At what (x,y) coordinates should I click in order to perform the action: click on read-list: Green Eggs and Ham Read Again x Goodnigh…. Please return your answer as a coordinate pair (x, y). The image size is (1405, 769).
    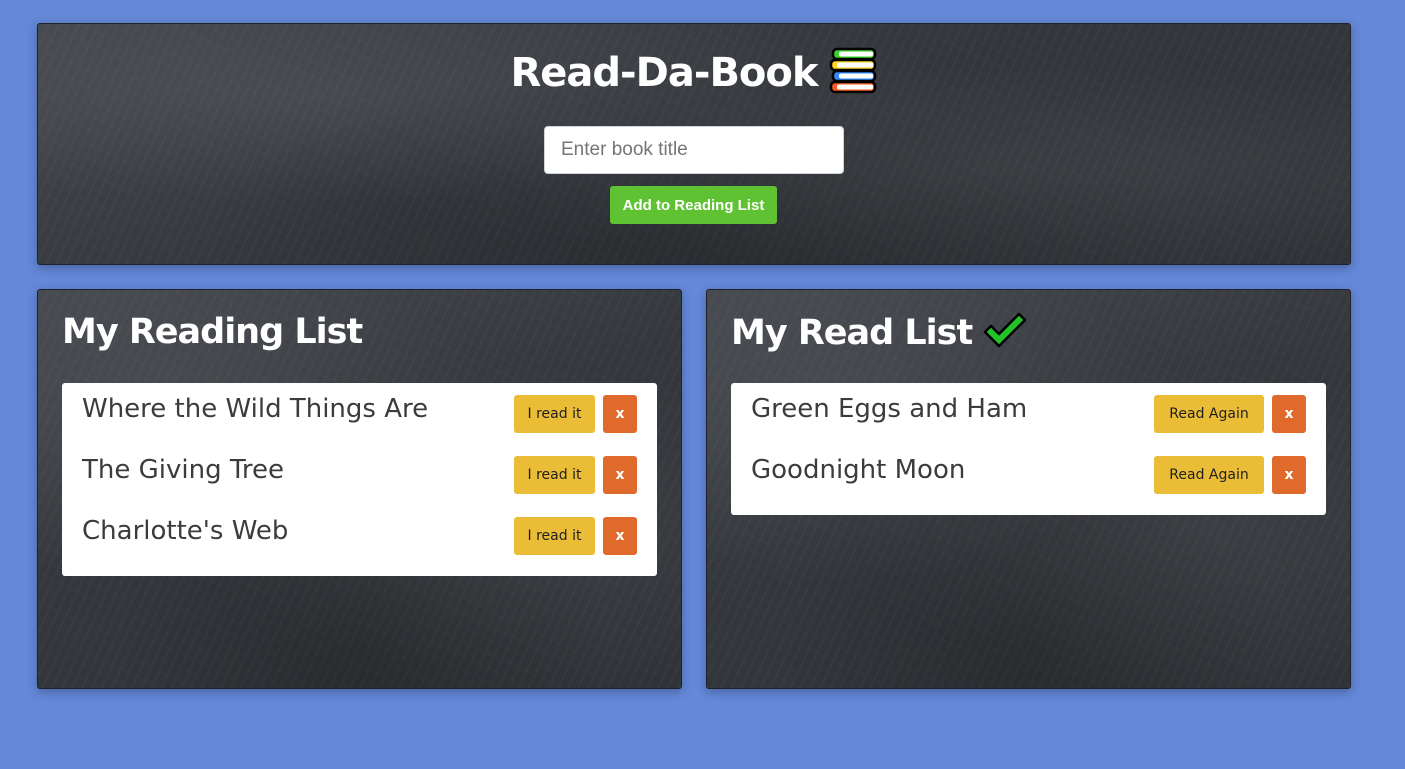
    Looking at the image, I should click on (1028, 449).